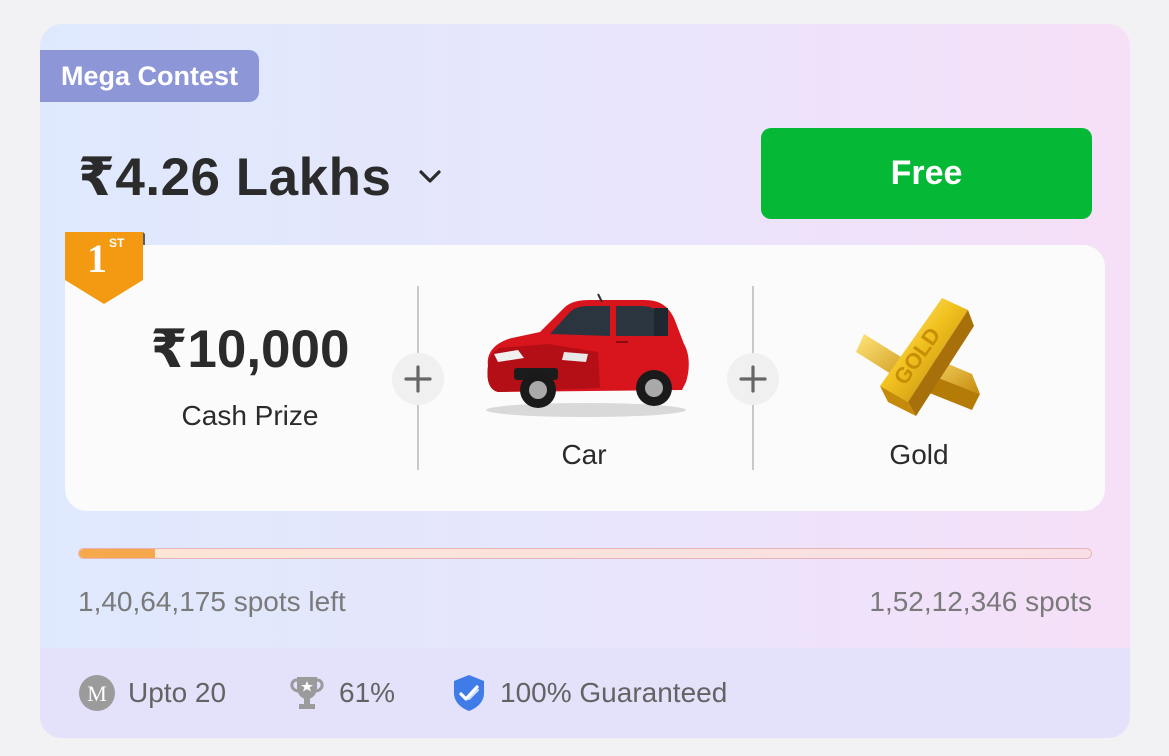 The image size is (1169, 756). What do you see at coordinates (212, 601) in the screenshot?
I see `spots-left-text: 1,40,64,175 spots left` at bounding box center [212, 601].